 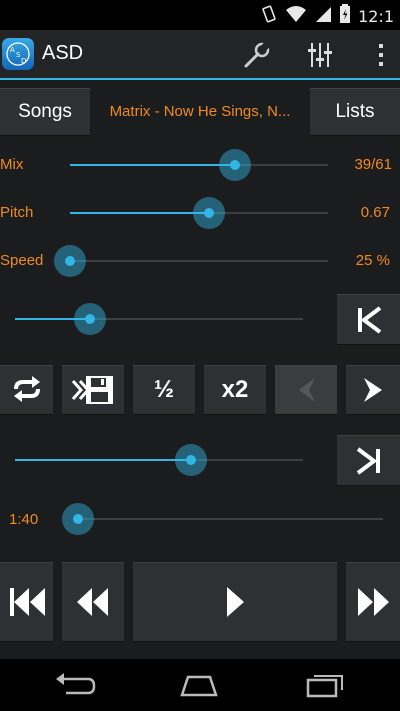 What do you see at coordinates (12, 164) in the screenshot?
I see `mix-label: Mix` at bounding box center [12, 164].